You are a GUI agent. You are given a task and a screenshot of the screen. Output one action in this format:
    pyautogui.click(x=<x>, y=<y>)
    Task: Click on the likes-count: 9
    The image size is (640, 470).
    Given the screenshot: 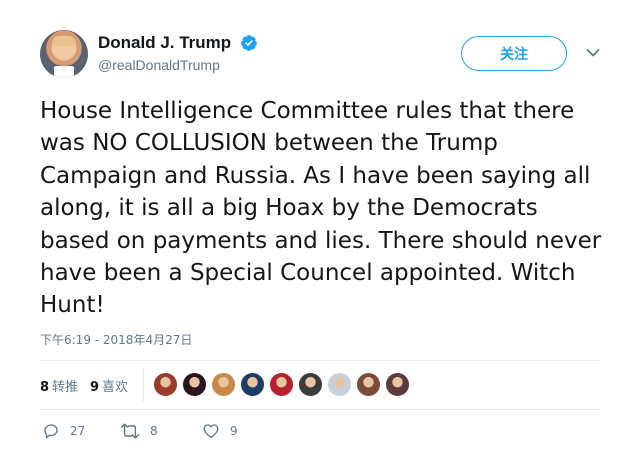 What is the action you would take?
    pyautogui.click(x=95, y=387)
    